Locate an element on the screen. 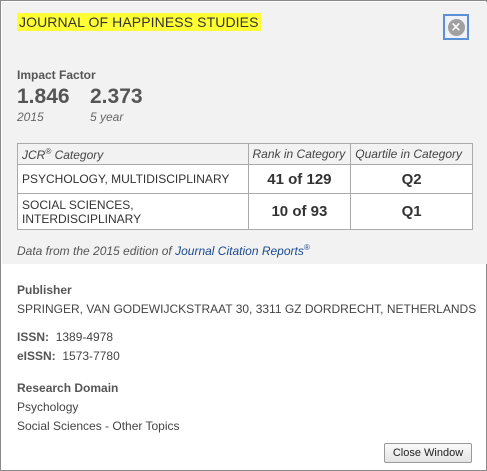 Image resolution: width=487 pixels, height=471 pixels. rank-cell: 10 of 93 is located at coordinates (299, 211).